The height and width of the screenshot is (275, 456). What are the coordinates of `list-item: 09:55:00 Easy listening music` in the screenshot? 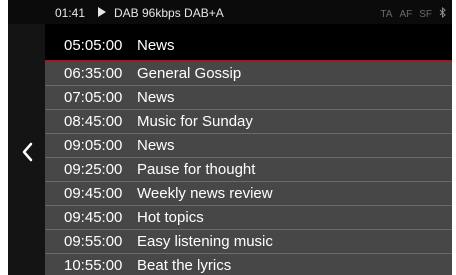 It's located at (248, 242).